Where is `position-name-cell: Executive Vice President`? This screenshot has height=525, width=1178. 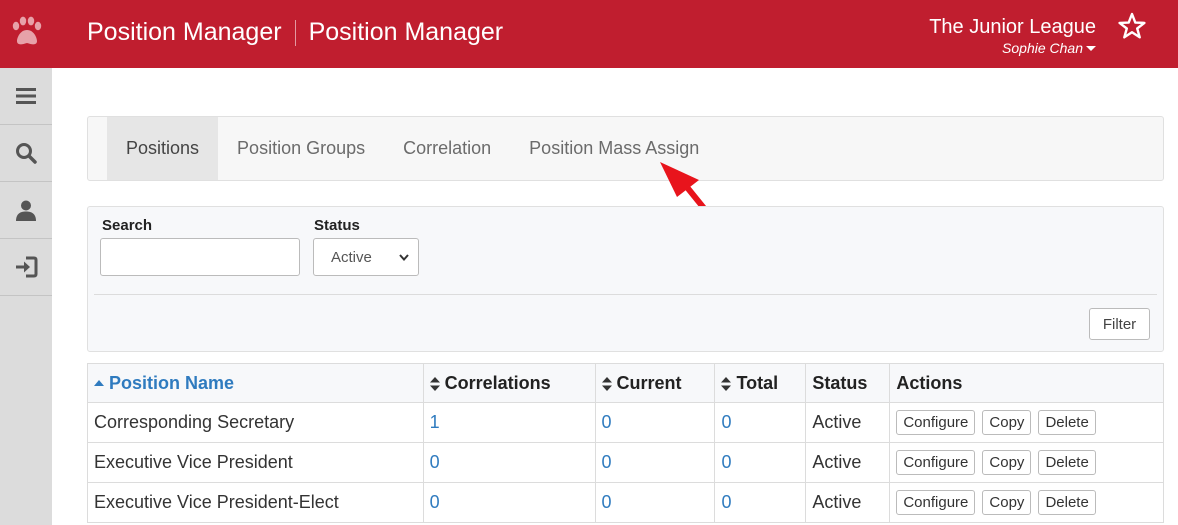
position-name-cell: Executive Vice President is located at coordinates (255, 462).